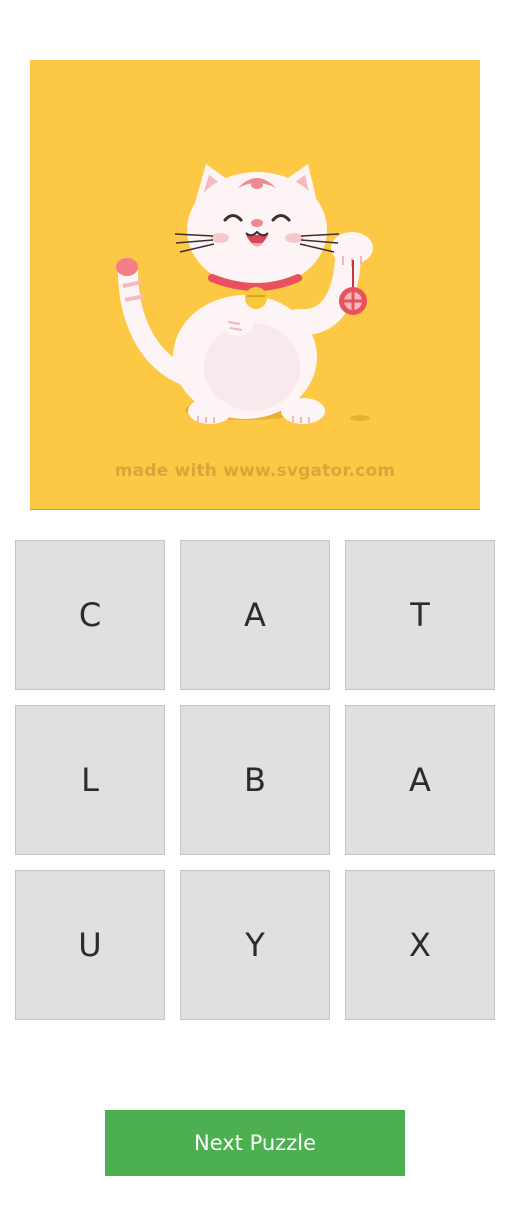  What do you see at coordinates (90, 780) in the screenshot?
I see `letter-tile: L` at bounding box center [90, 780].